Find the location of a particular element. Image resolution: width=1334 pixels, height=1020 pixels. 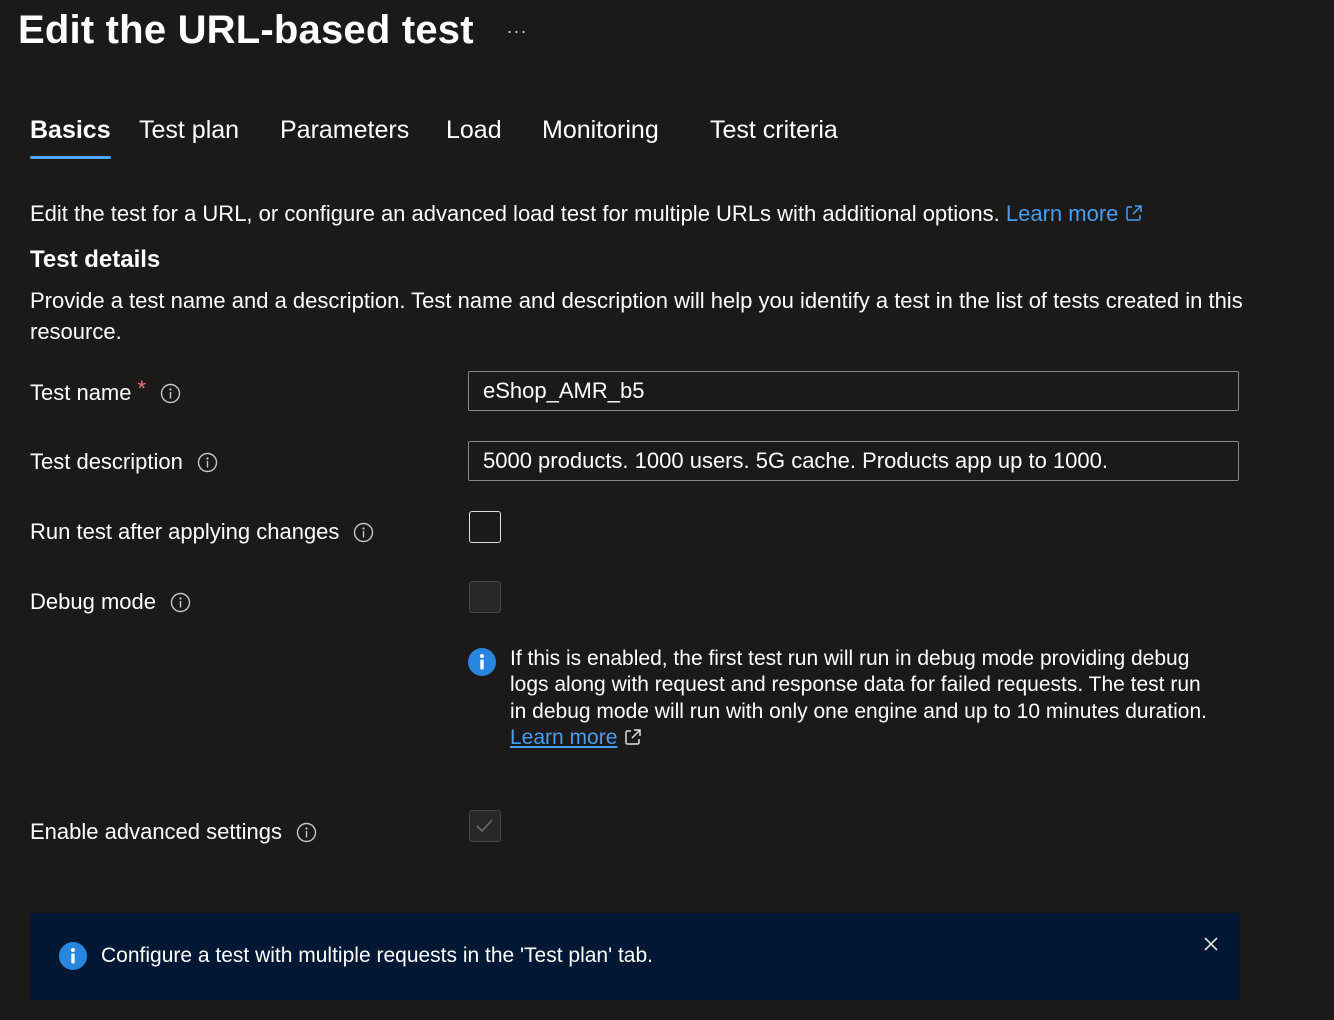

advanced-settings-checkbox is located at coordinates (485, 826).